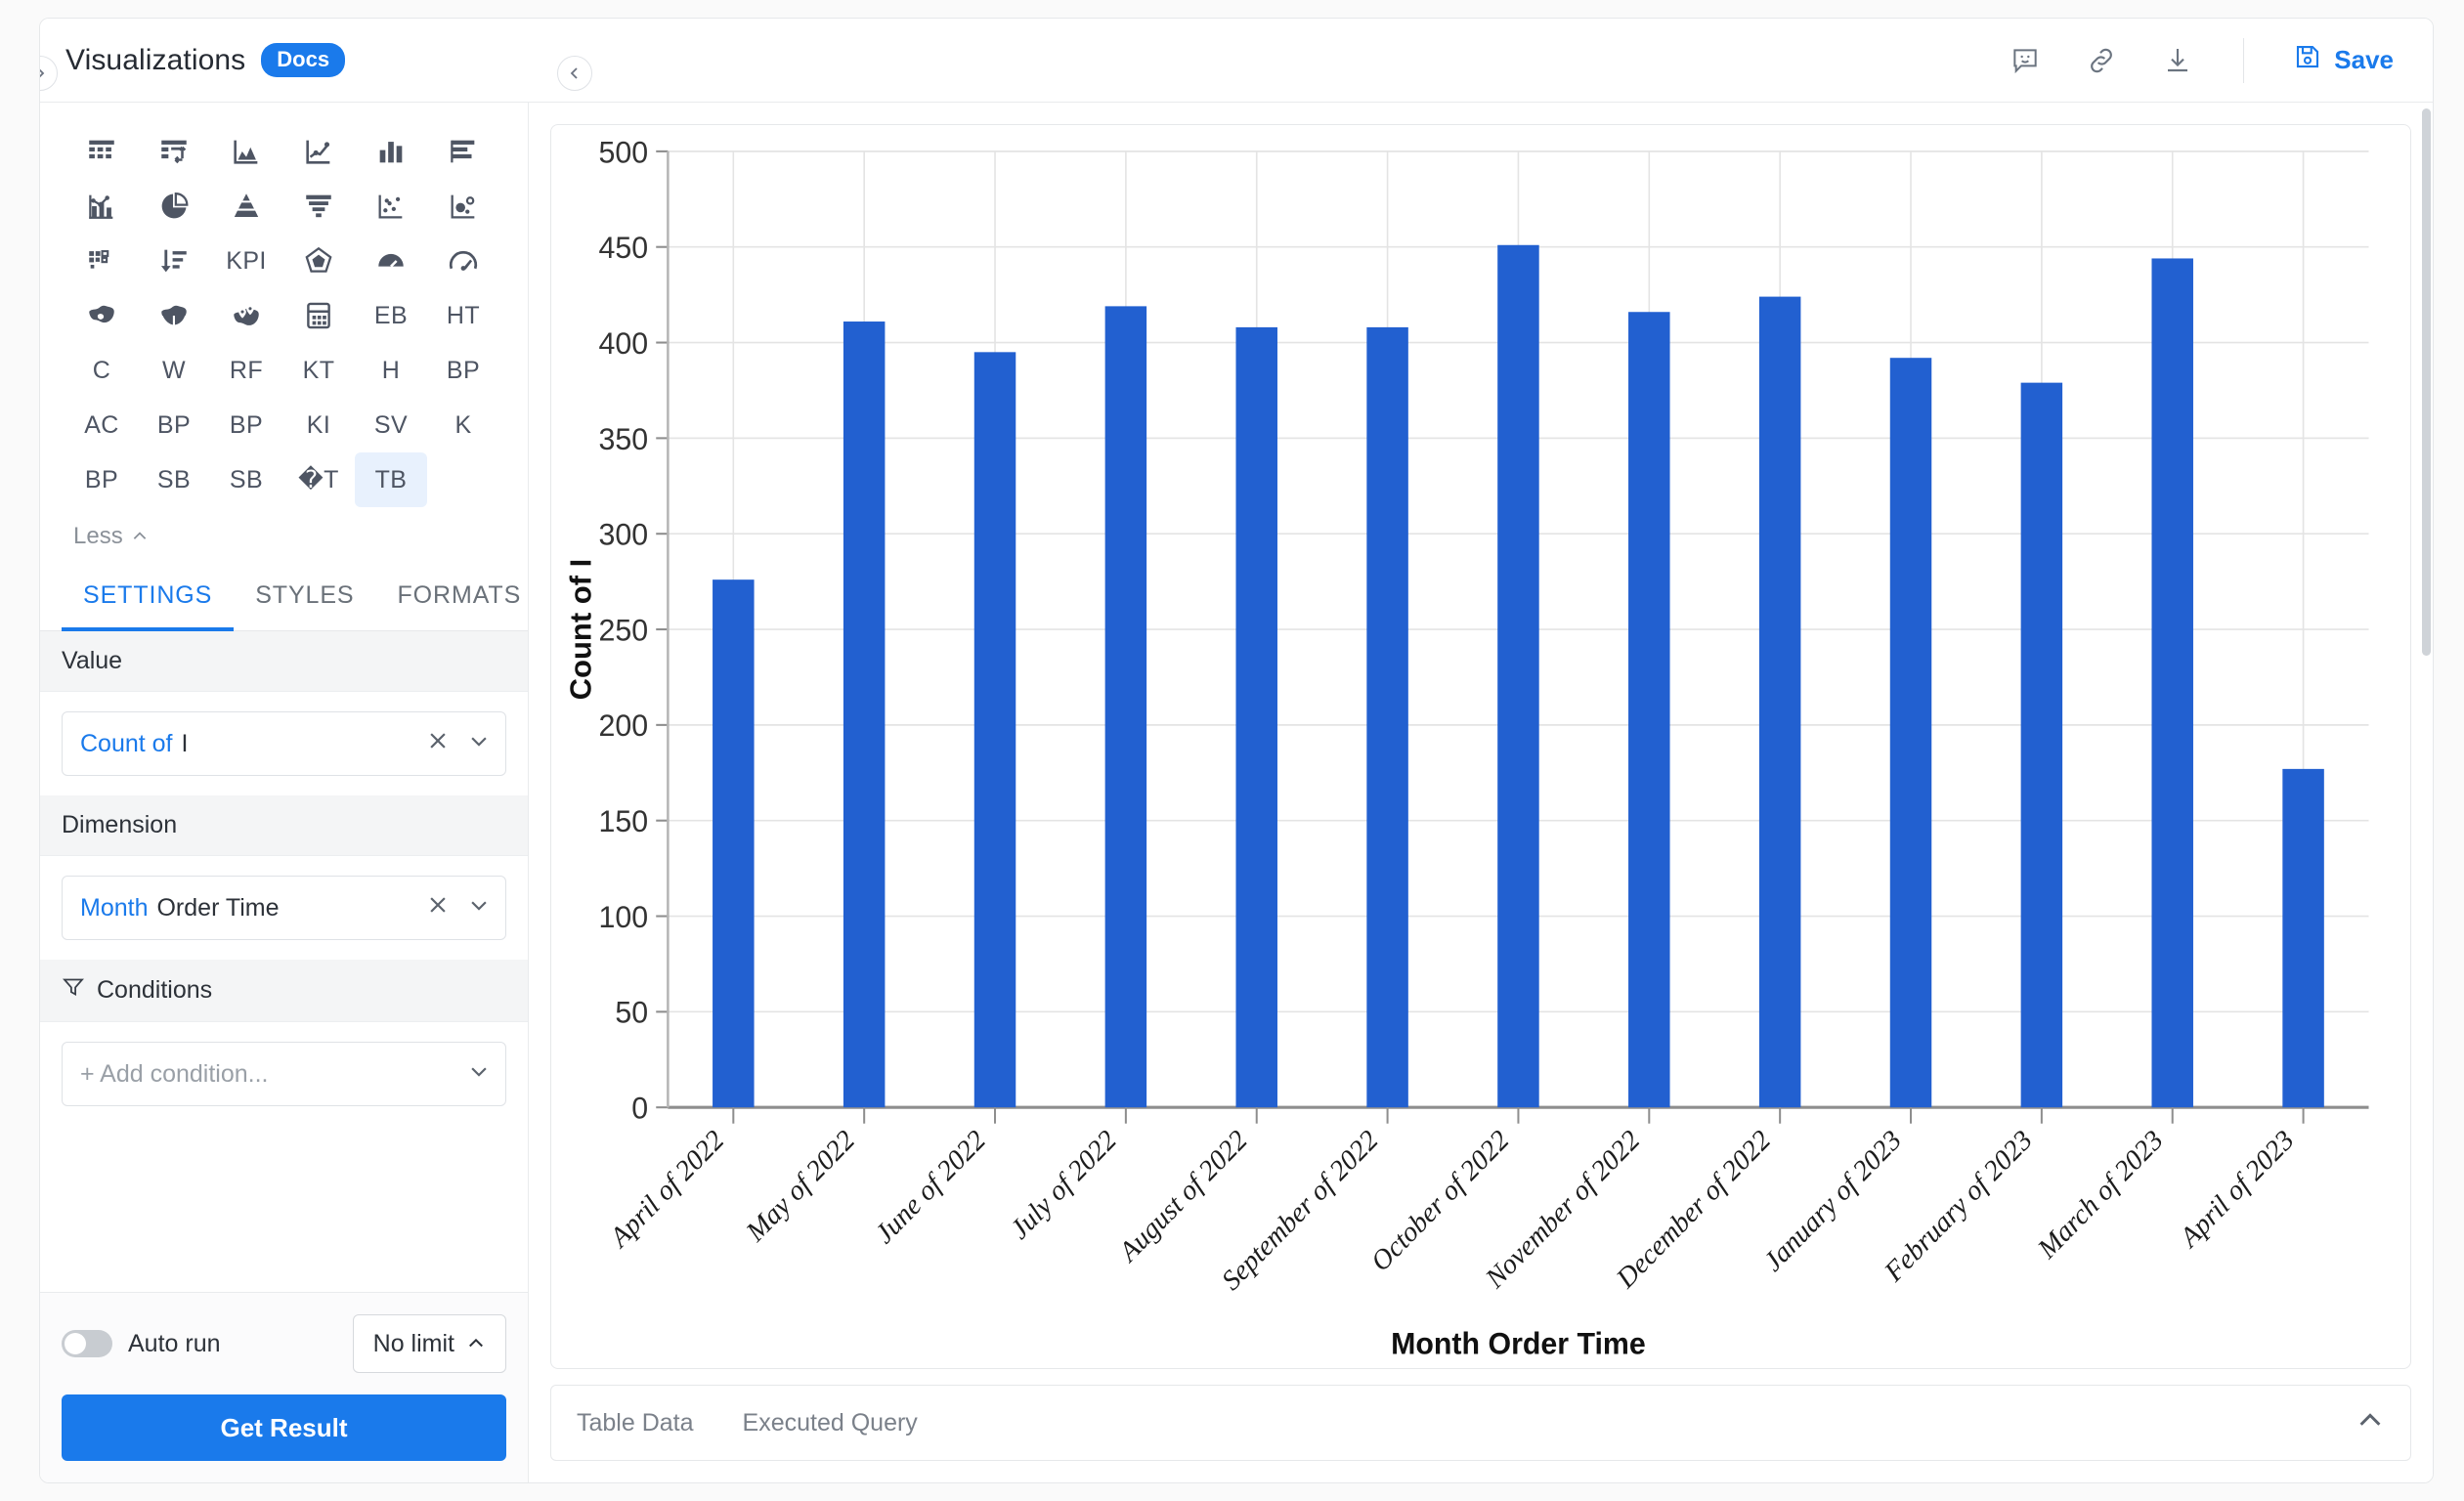  I want to click on rf-chart-icon: RF, so click(246, 370).